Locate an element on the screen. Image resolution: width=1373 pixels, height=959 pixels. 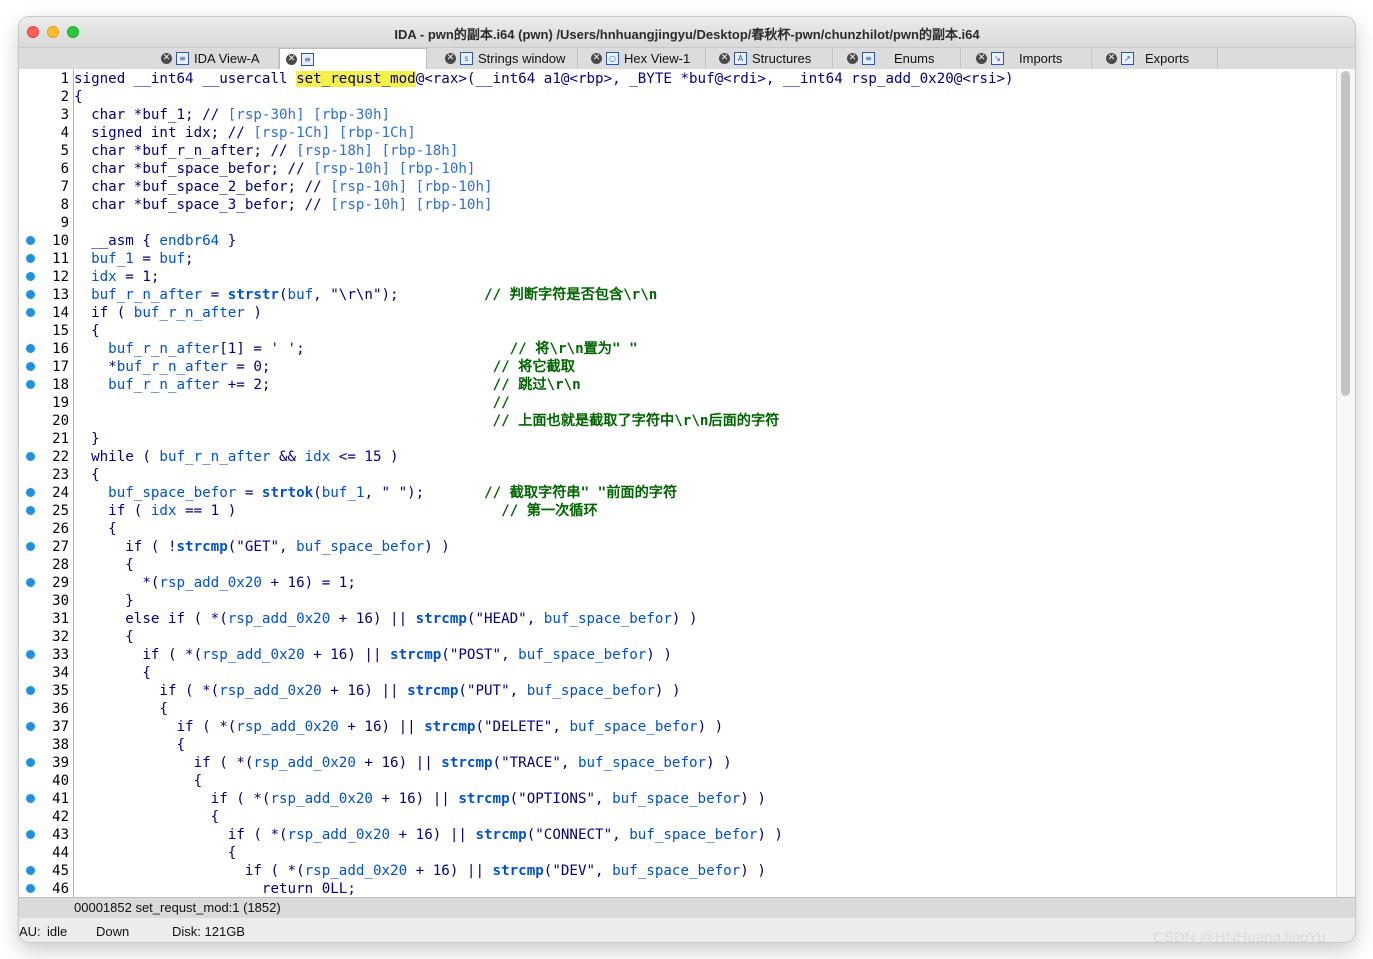
code-token: strcmp is located at coordinates (484, 799).